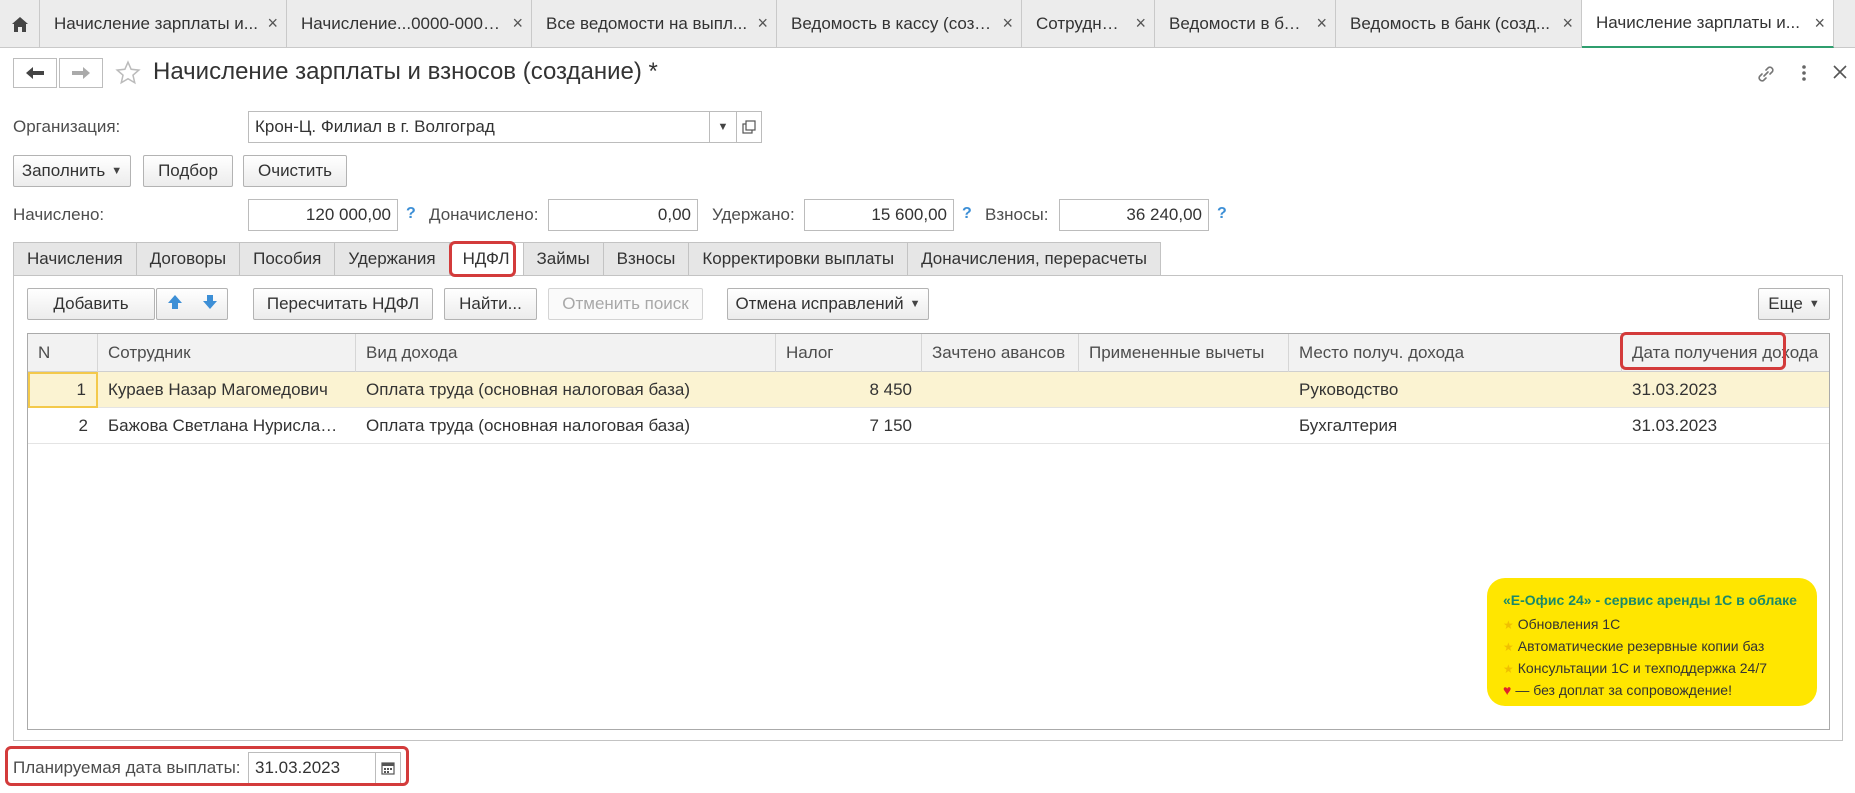 The height and width of the screenshot is (793, 1855). What do you see at coordinates (163, 24) in the screenshot?
I see `window-tab: Начисление зарплаты и... ×` at bounding box center [163, 24].